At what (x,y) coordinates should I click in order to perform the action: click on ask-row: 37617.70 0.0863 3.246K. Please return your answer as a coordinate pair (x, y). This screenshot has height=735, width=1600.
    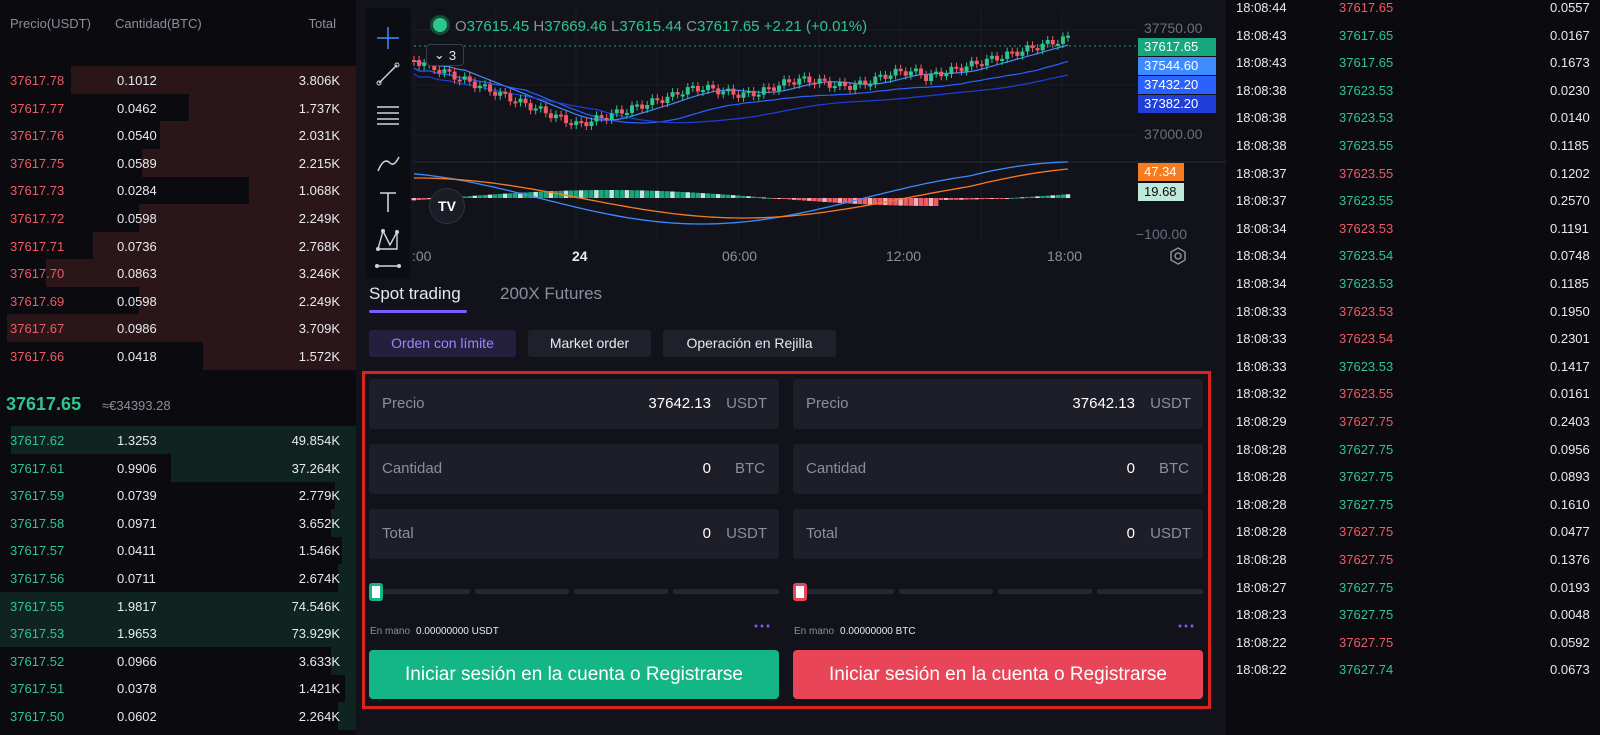
    Looking at the image, I should click on (178, 273).